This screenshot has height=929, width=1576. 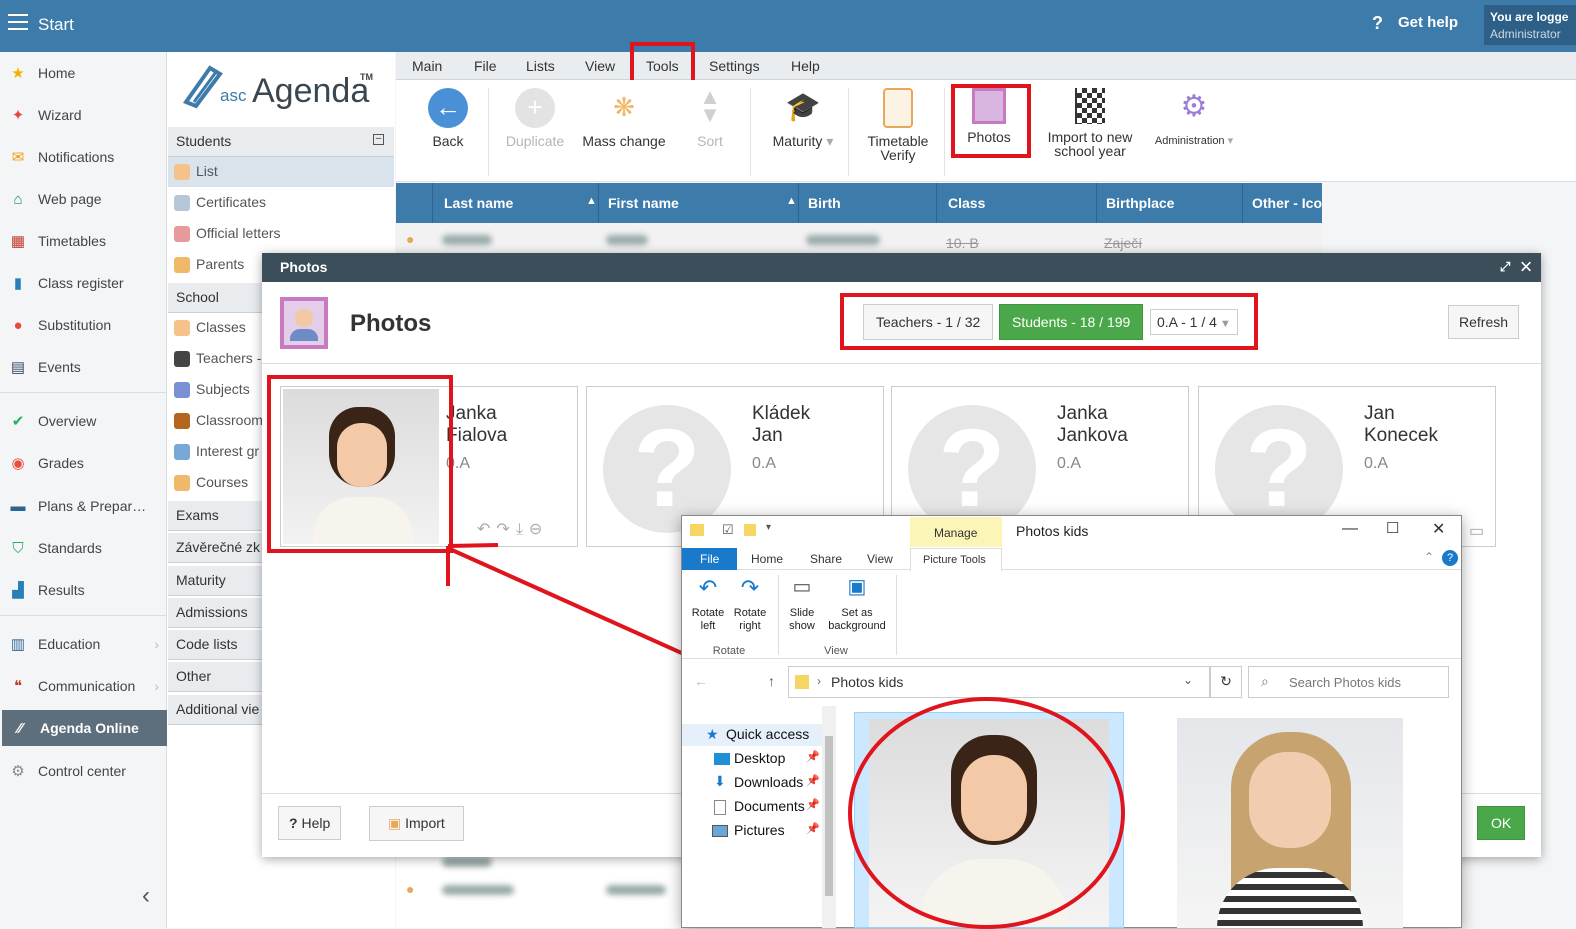 What do you see at coordinates (478, 203) in the screenshot?
I see `column-last-name: Last name` at bounding box center [478, 203].